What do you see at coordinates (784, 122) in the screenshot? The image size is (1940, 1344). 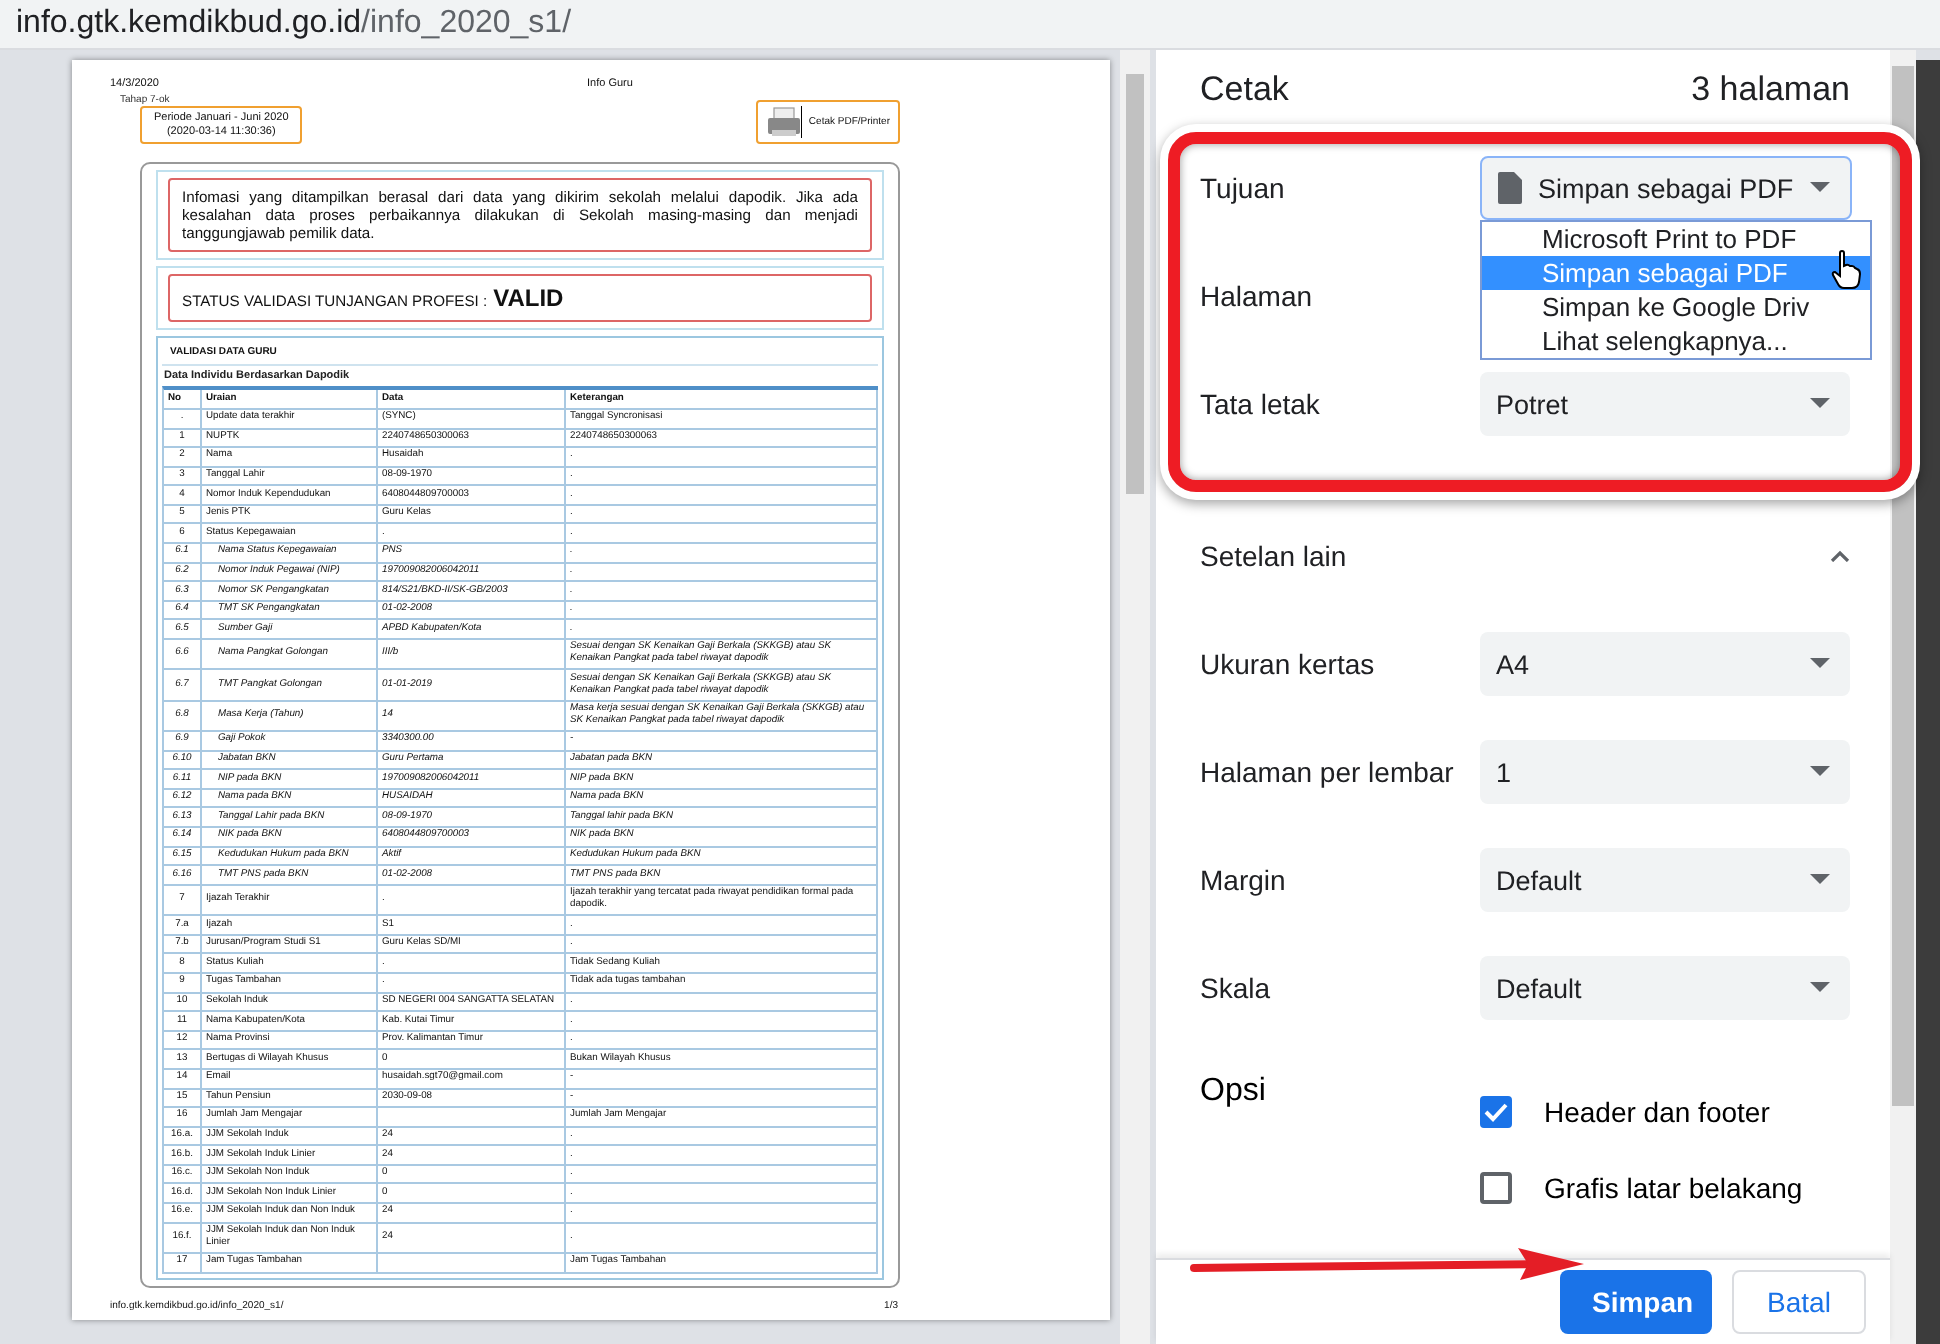 I see `printer-icon` at bounding box center [784, 122].